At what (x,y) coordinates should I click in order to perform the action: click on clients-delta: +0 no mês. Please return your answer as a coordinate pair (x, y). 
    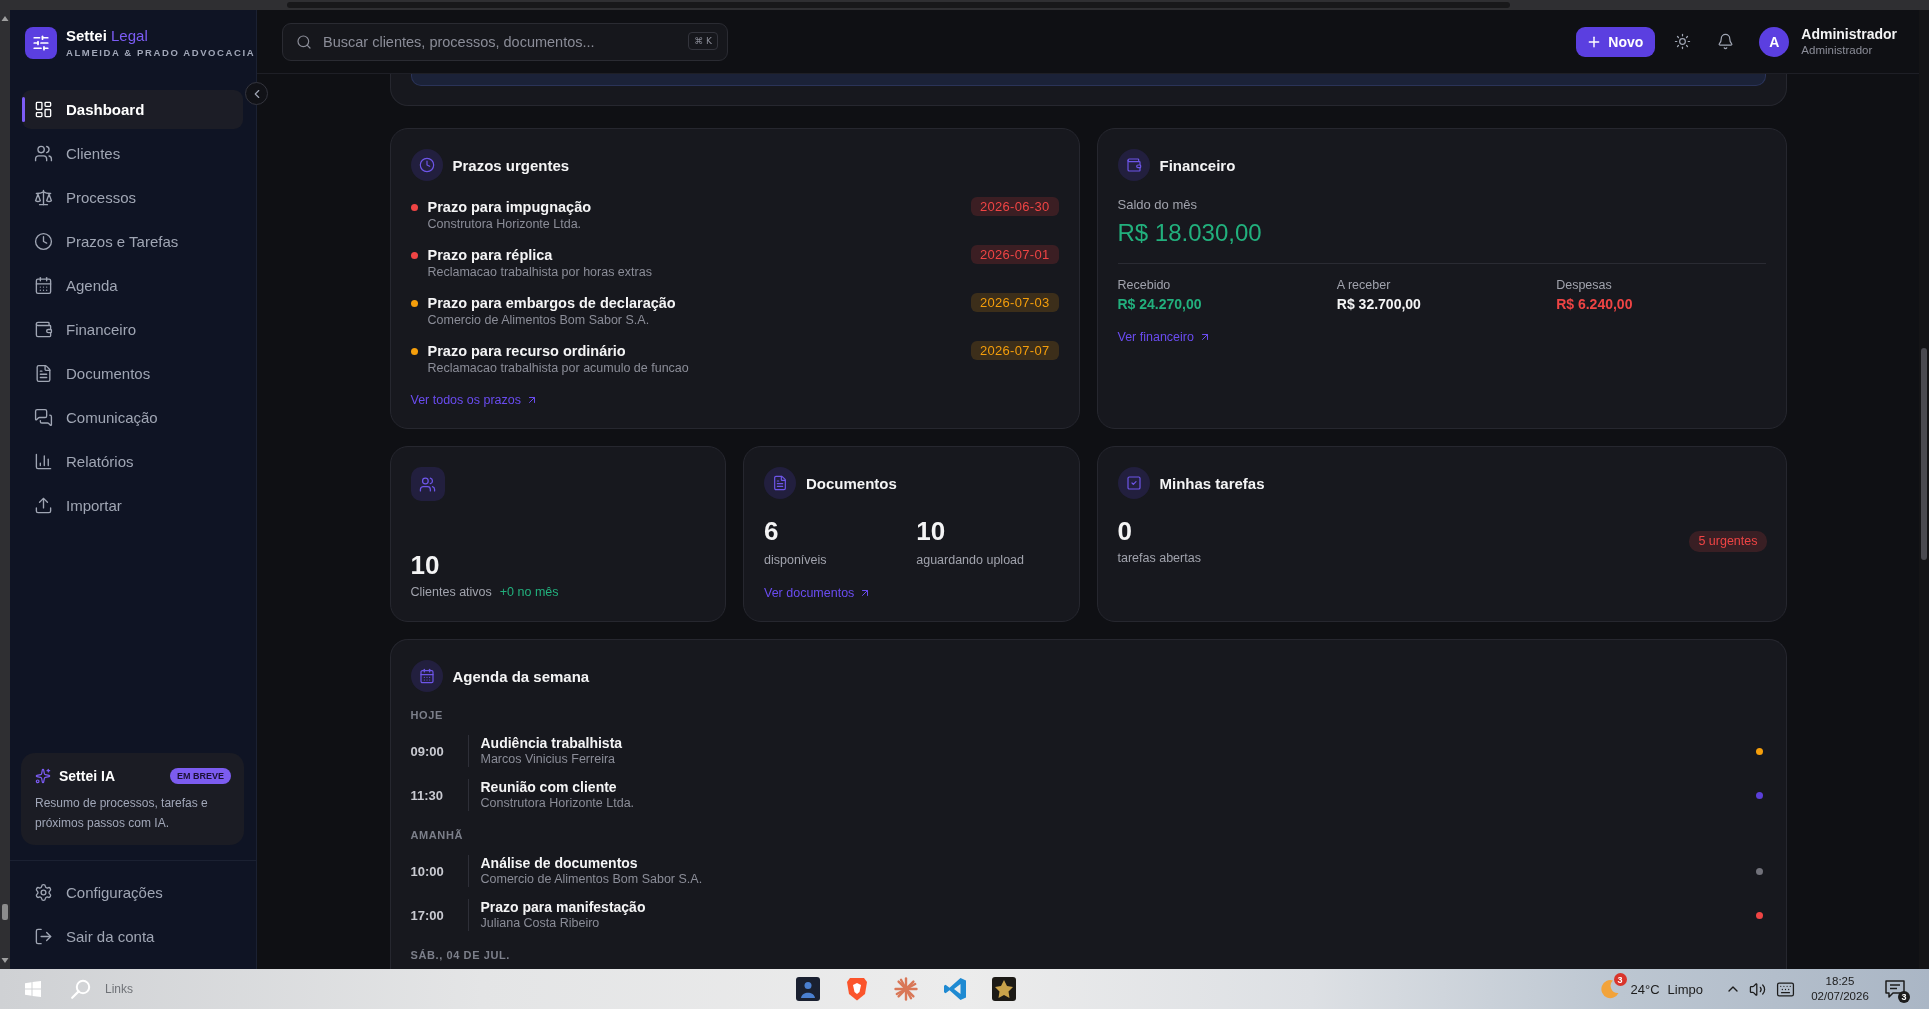
    Looking at the image, I should click on (529, 592).